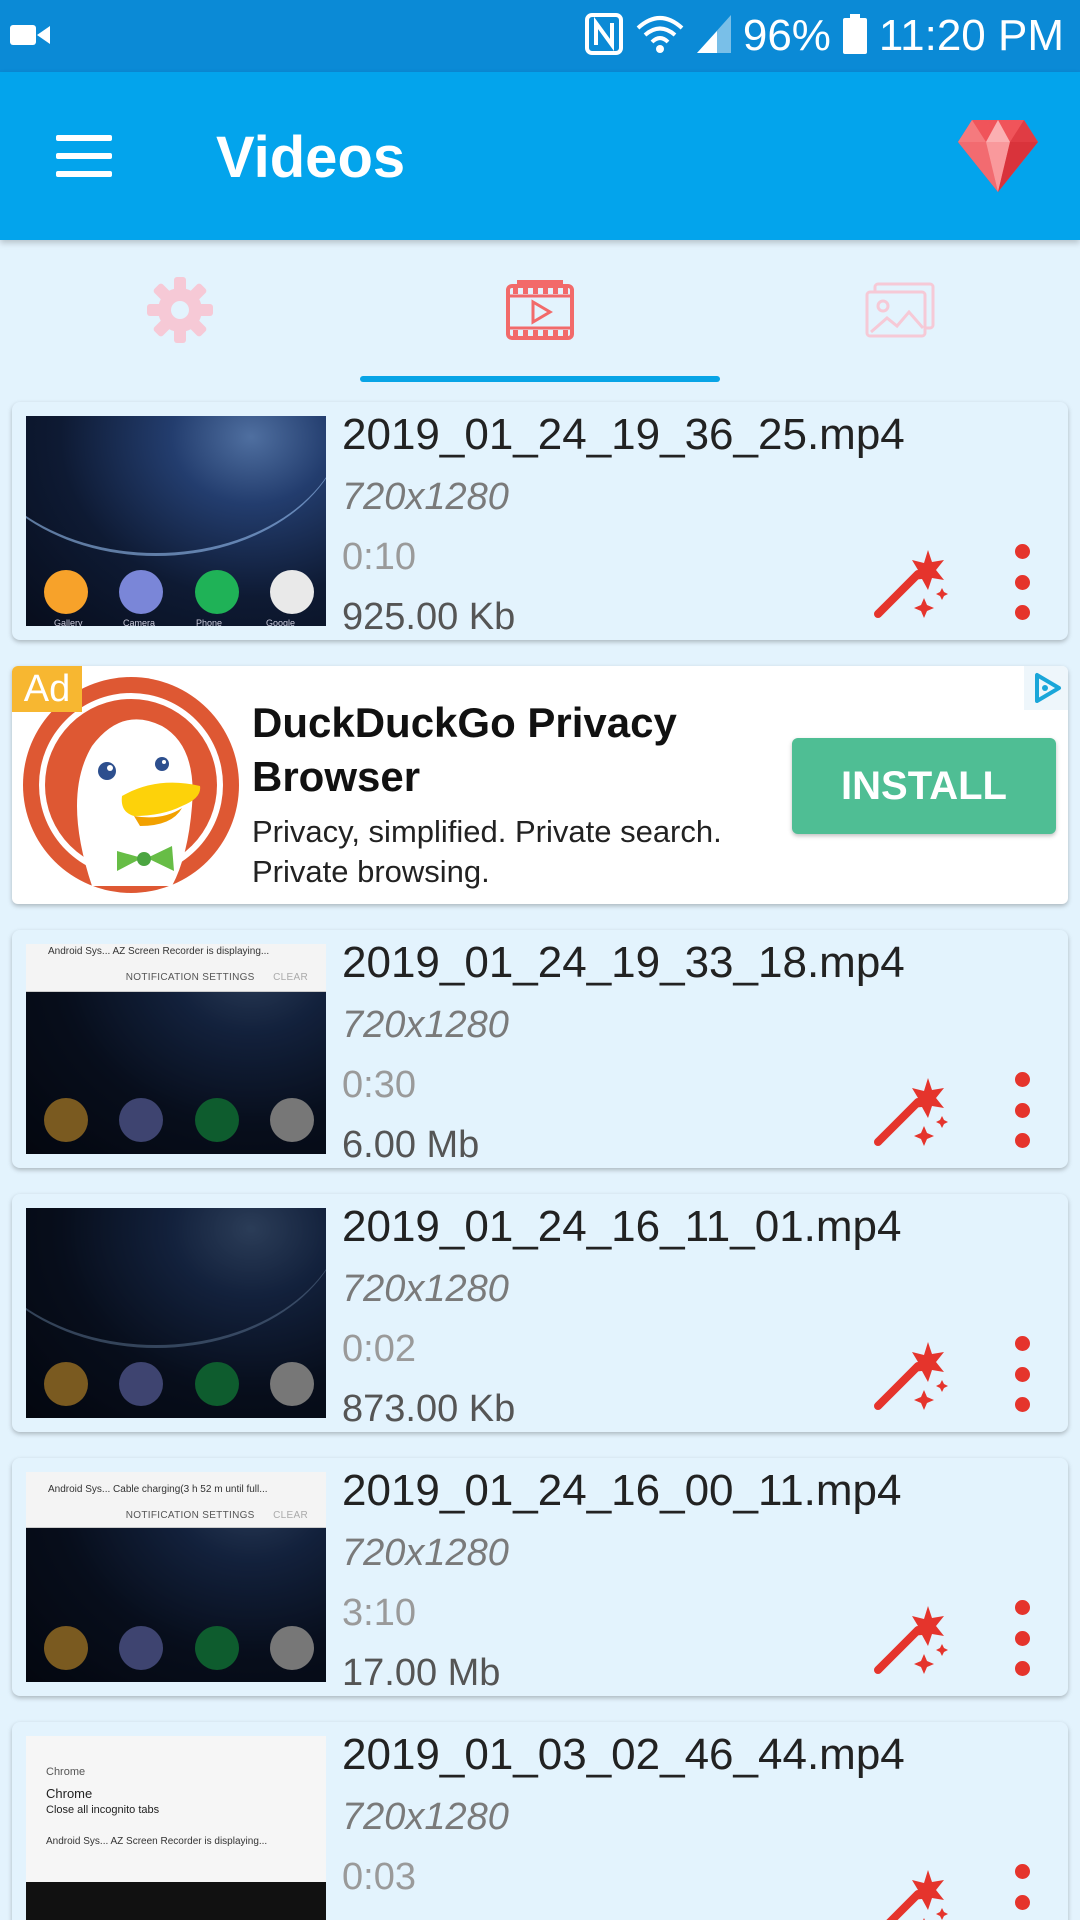 The height and width of the screenshot is (1920, 1080). I want to click on image-gallery-icon, so click(900, 312).